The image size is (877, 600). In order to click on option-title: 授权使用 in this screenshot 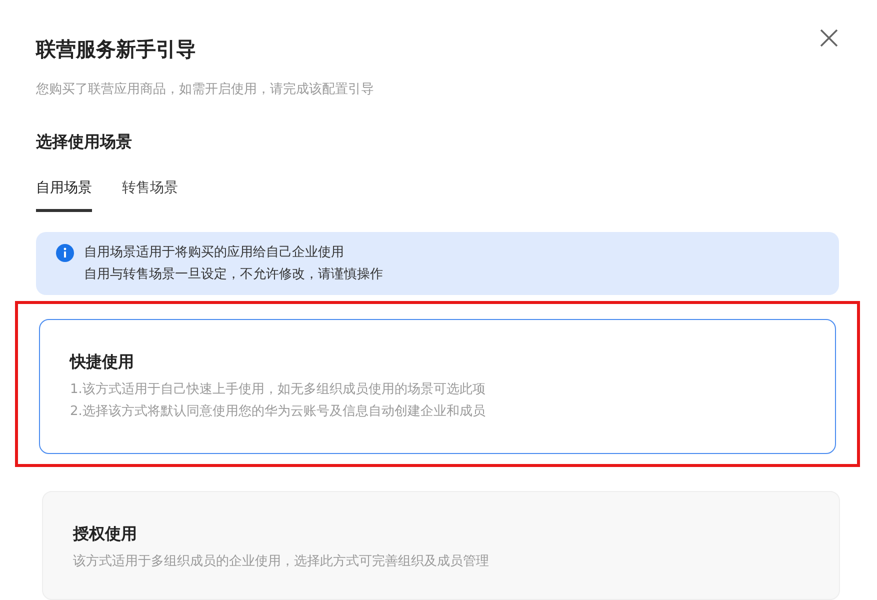, I will do `click(105, 534)`.